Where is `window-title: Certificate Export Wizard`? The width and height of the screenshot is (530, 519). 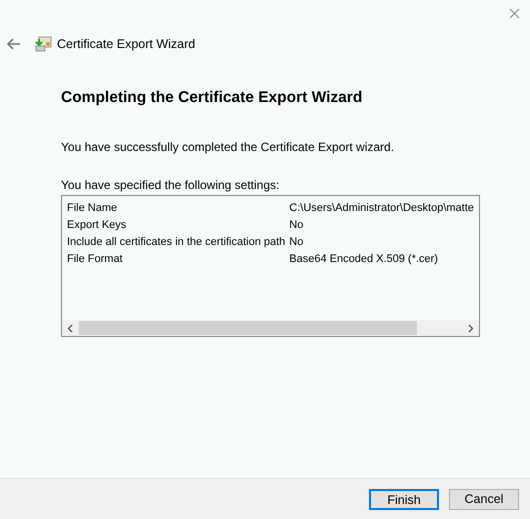
window-title: Certificate Export Wizard is located at coordinates (126, 44).